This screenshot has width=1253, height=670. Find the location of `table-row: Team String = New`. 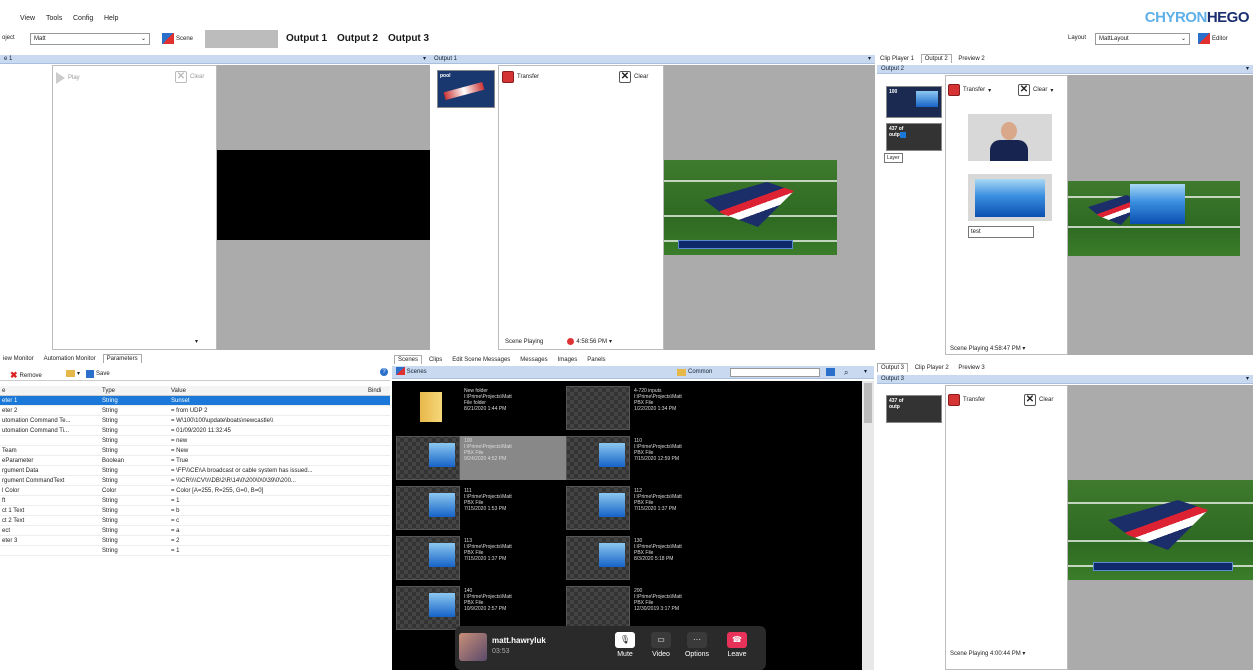

table-row: Team String = New is located at coordinates (195, 451).